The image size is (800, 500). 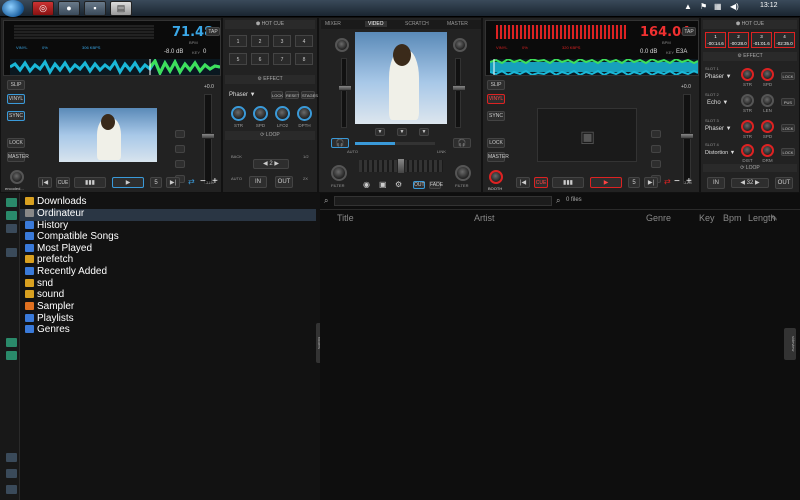 I want to click on loop-left-size-selector: ◀ 2 ▶, so click(x=271, y=164).